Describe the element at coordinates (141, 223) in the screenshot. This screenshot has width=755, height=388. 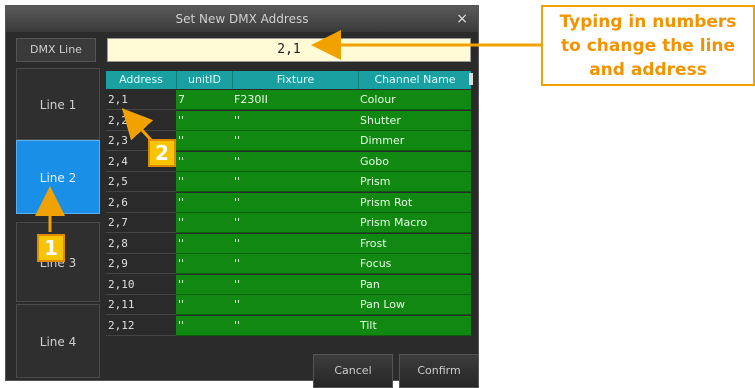
I see `address-cell: 2,7` at that location.